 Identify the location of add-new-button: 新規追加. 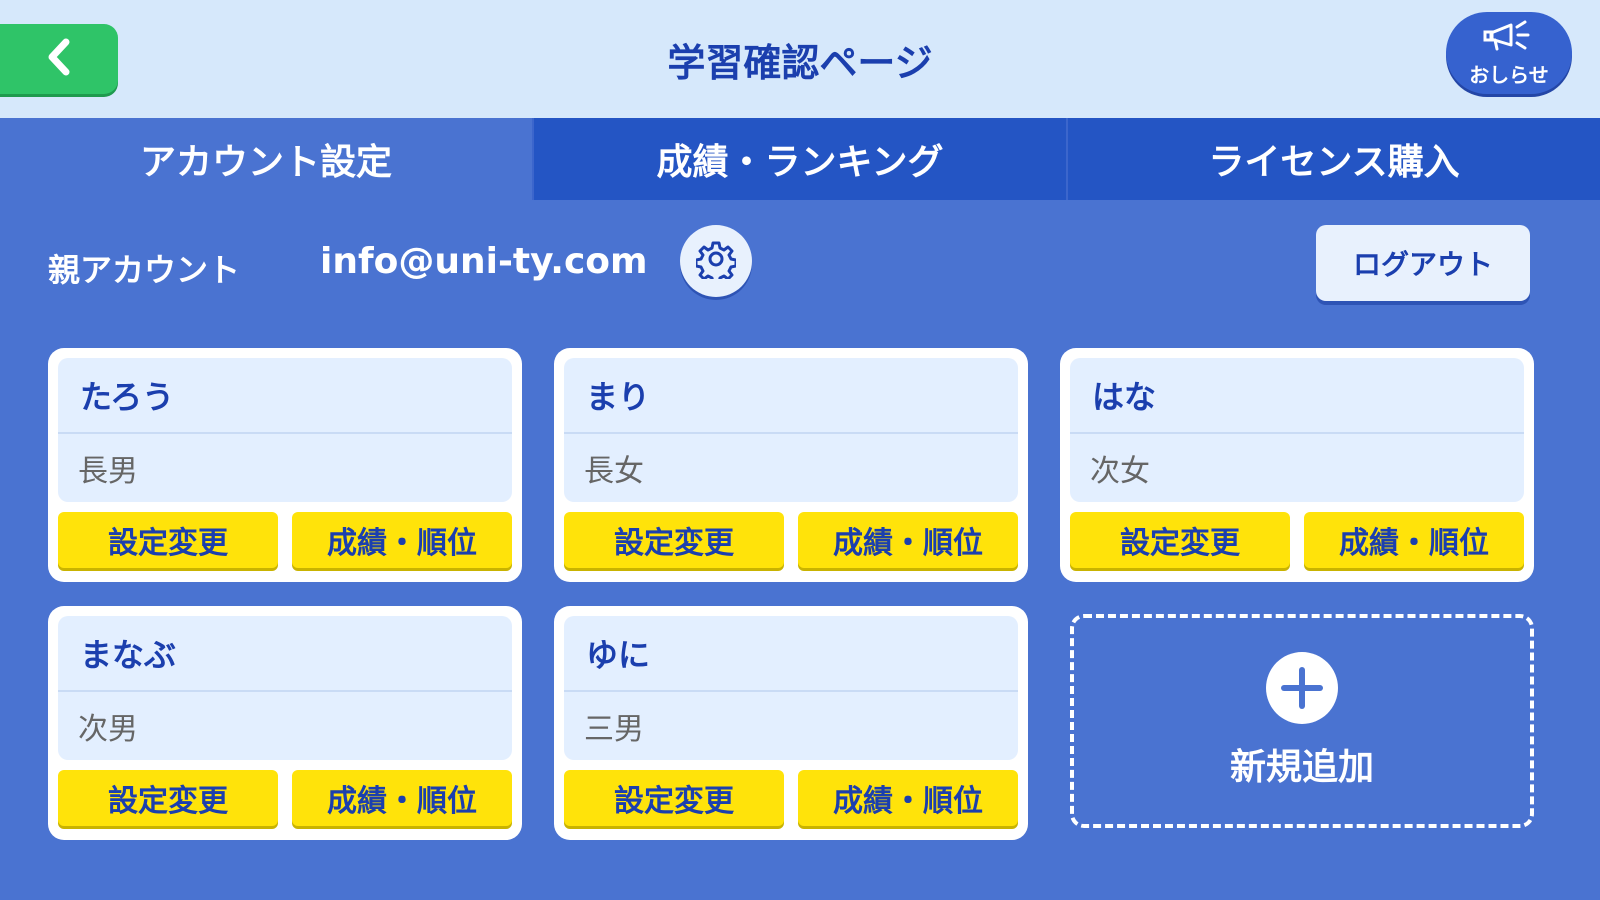
(1302, 721).